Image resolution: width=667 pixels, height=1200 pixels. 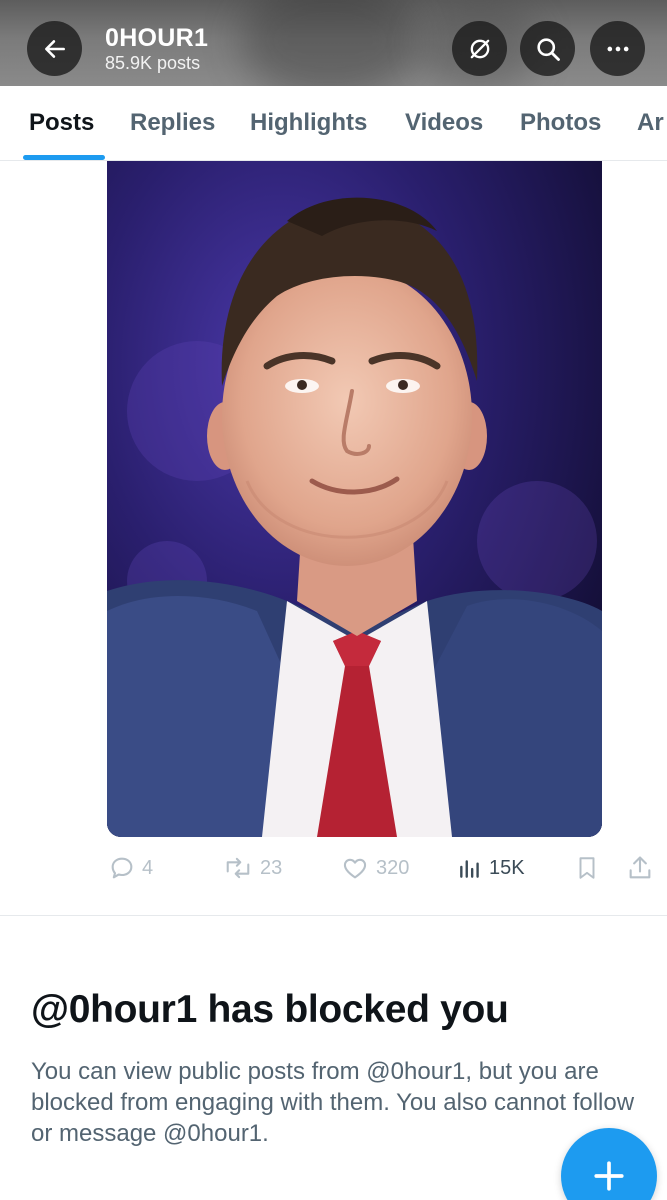 I want to click on tab-highlights: Highlights, so click(x=308, y=123).